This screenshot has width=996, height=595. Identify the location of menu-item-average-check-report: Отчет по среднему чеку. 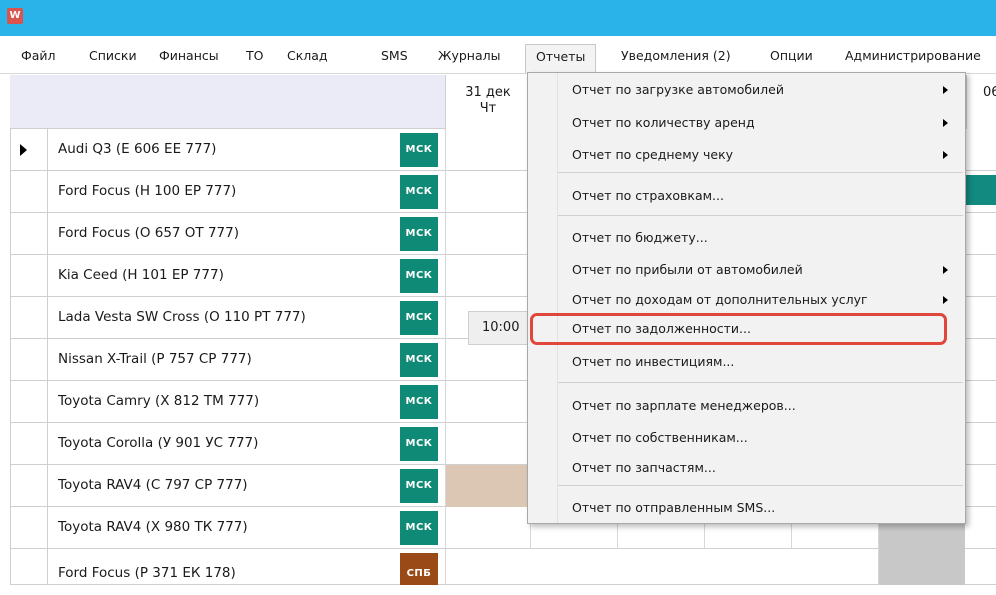
(761, 155).